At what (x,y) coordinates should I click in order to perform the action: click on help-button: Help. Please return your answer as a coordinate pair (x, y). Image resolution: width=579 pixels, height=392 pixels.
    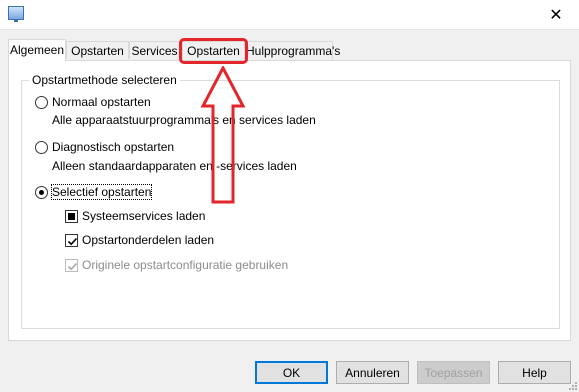
    Looking at the image, I should click on (534, 372).